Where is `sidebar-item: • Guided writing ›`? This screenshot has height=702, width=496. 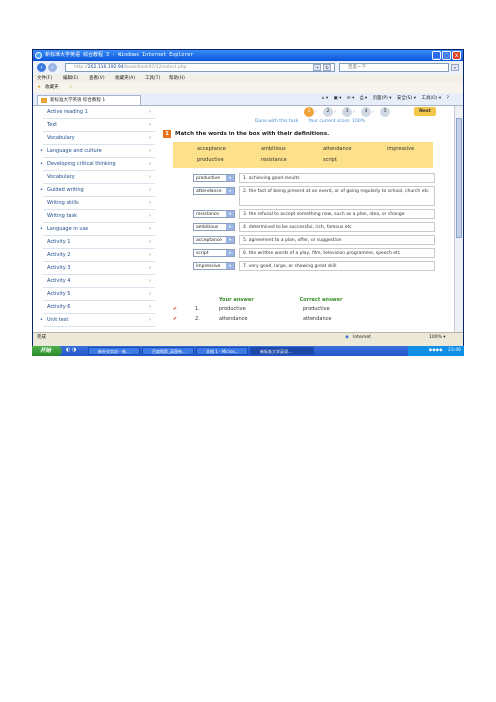 sidebar-item: • Guided writing › is located at coordinates (97, 190).